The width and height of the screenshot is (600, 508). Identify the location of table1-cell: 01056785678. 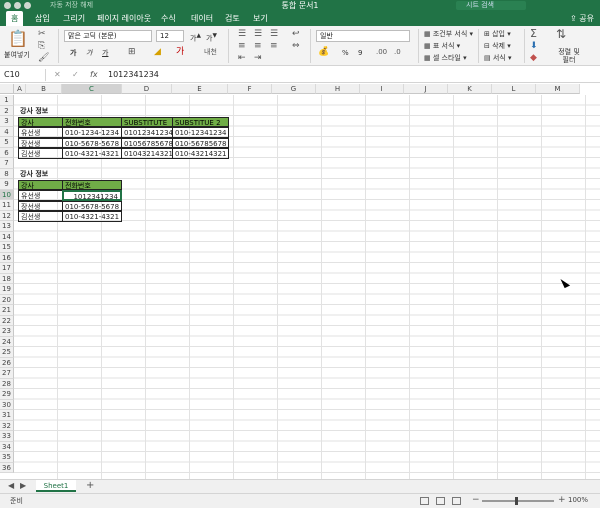
(147, 142).